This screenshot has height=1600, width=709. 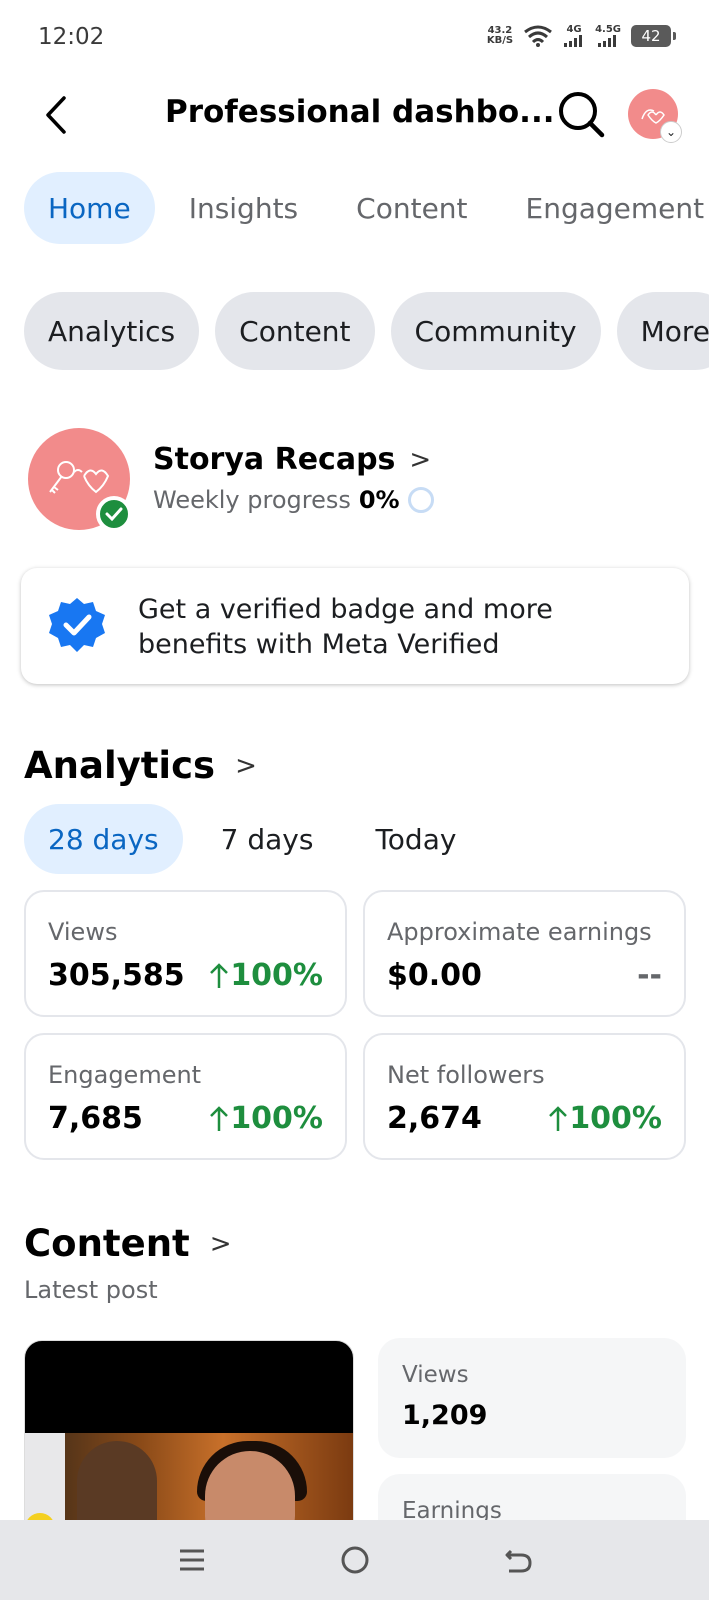 What do you see at coordinates (662, 331) in the screenshot?
I see `pill-more: More` at bounding box center [662, 331].